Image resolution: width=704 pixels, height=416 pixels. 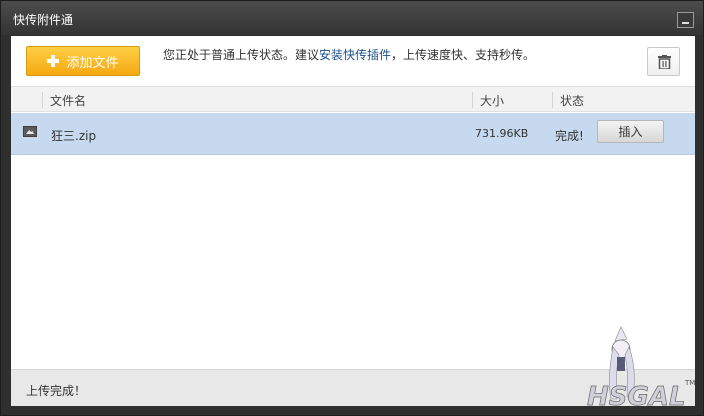 I want to click on svg-text: HSGAL, so click(x=636, y=395).